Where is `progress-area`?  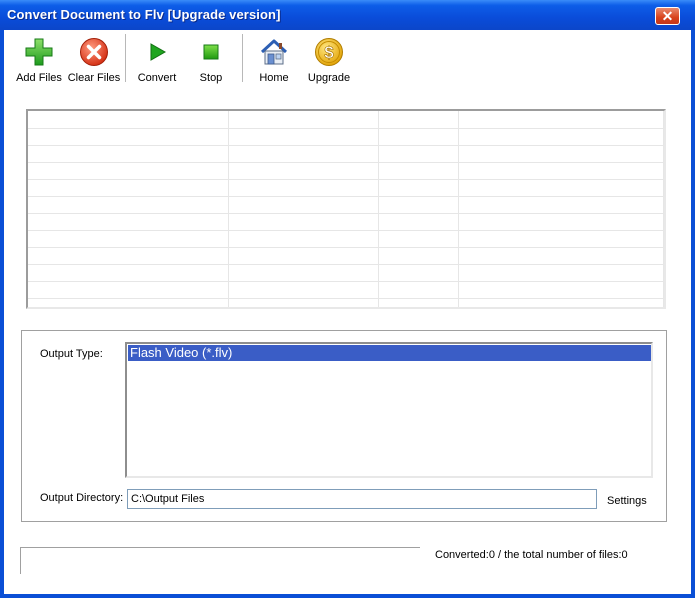
progress-area is located at coordinates (220, 560).